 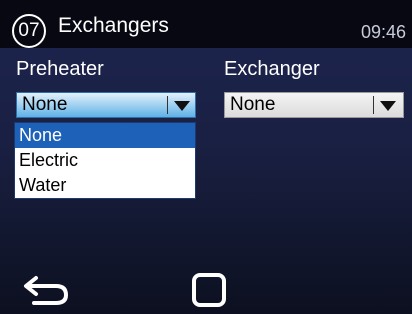 I want to click on exchanger-label: Exchanger, so click(x=272, y=69).